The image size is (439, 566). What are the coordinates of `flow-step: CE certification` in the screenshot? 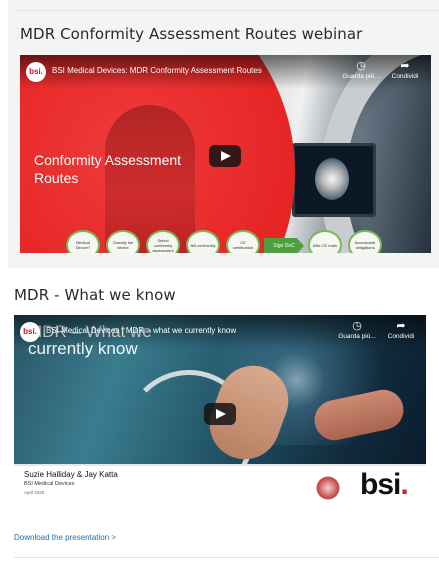 It's located at (243, 241).